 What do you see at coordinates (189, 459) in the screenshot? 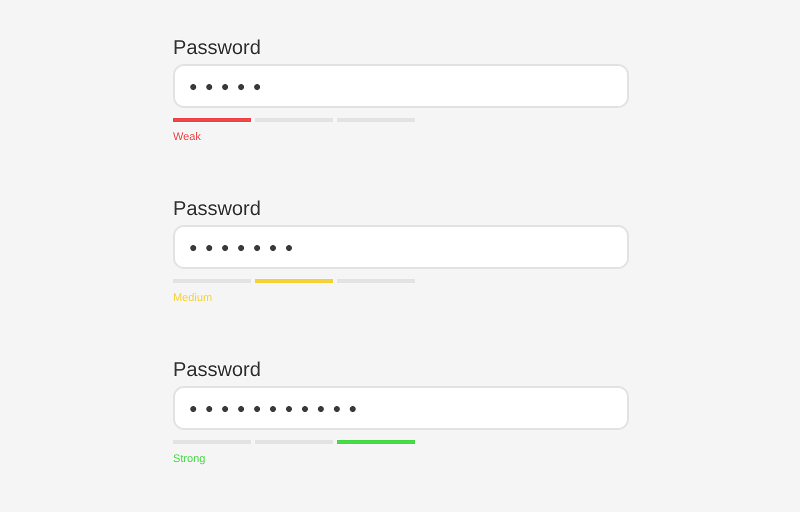
I see `strength-label: Strong` at bounding box center [189, 459].